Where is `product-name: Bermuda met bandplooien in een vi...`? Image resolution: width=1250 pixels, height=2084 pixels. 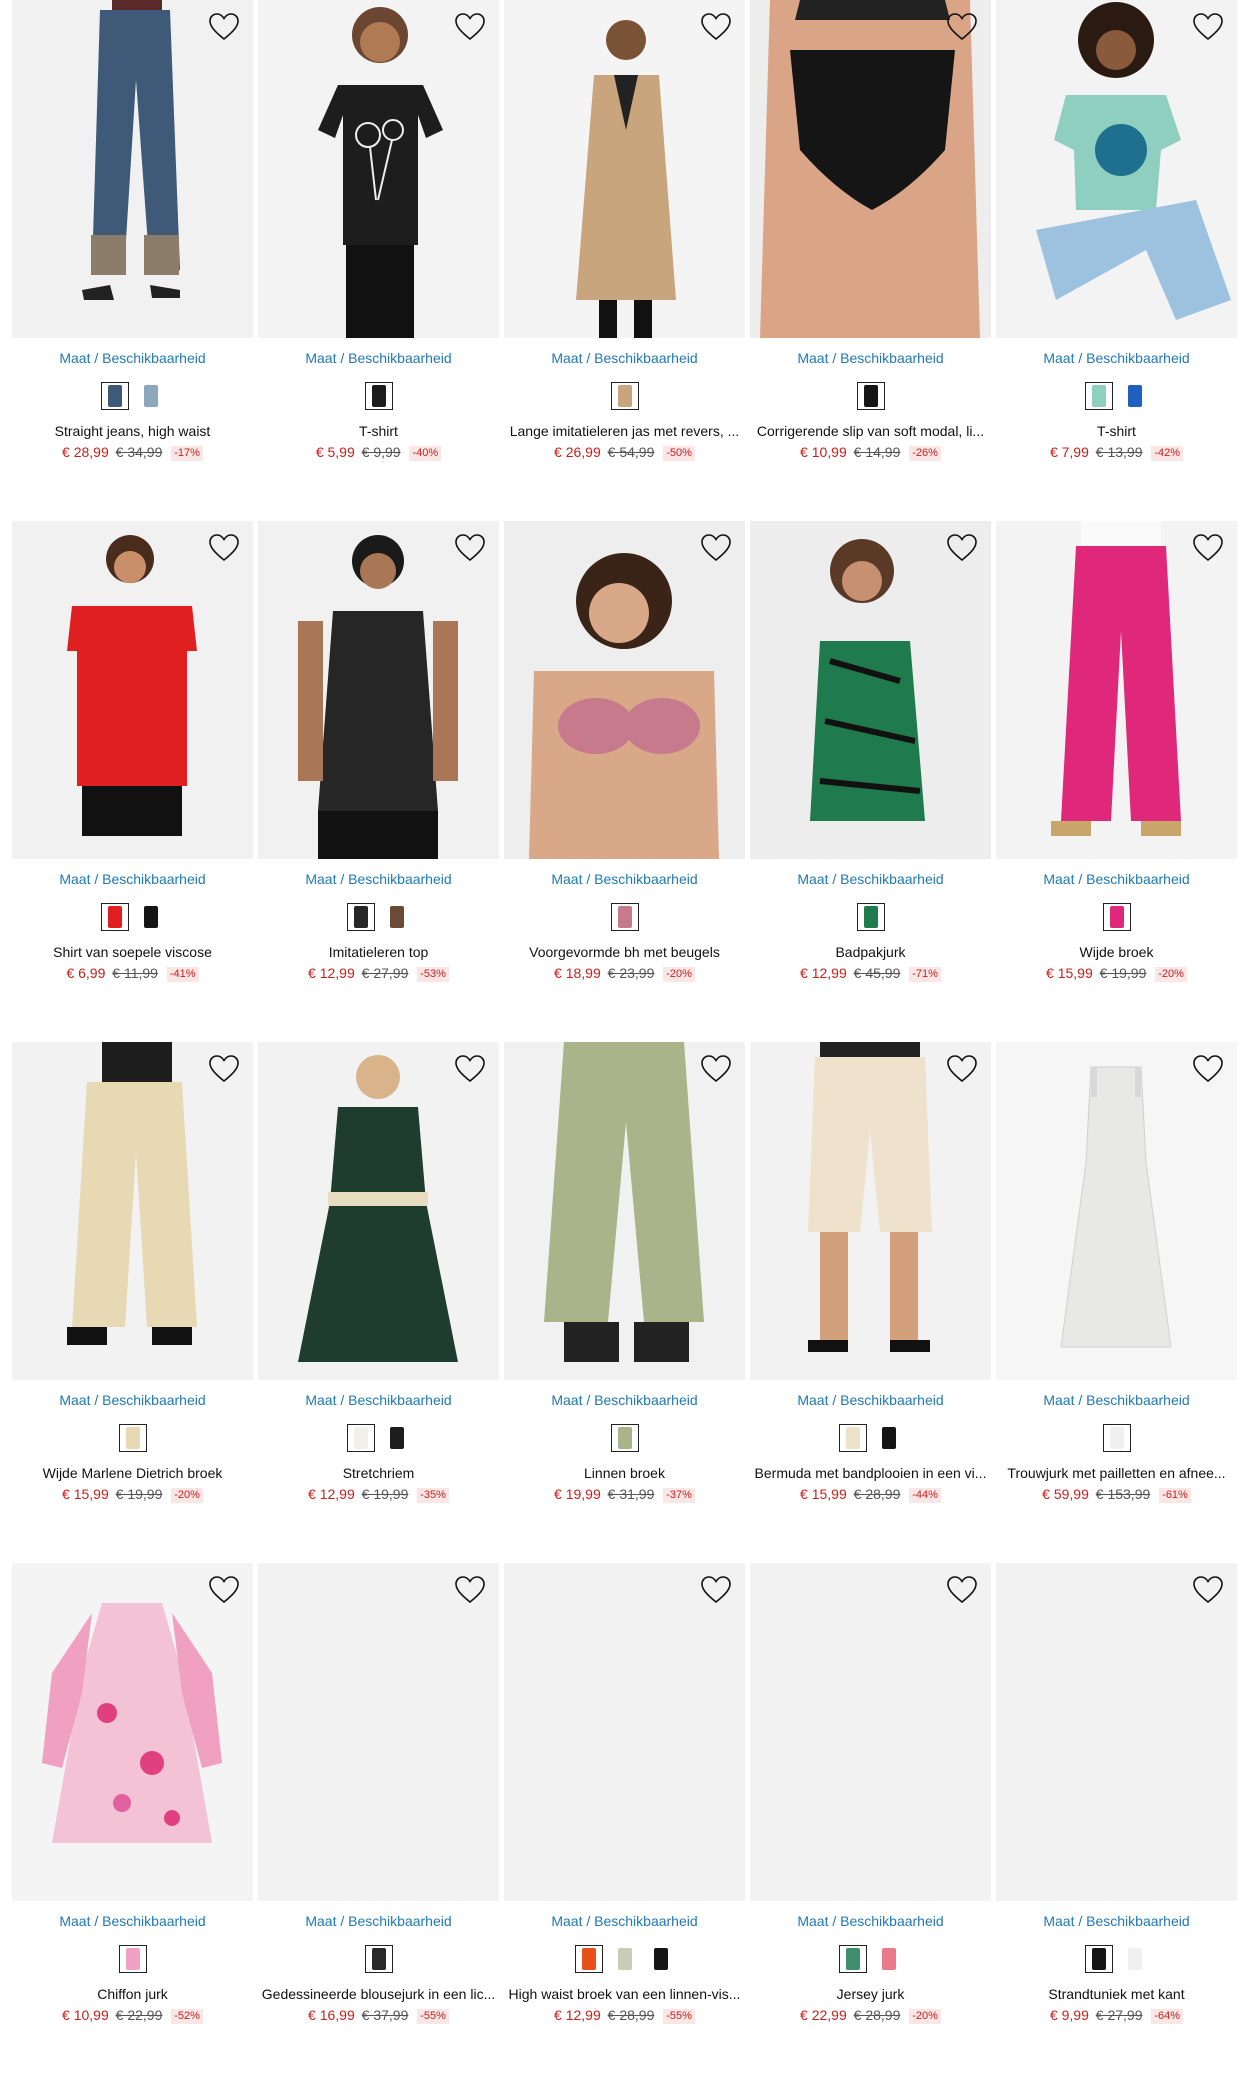
product-name: Bermuda met bandplooien in een vi... is located at coordinates (870, 1473).